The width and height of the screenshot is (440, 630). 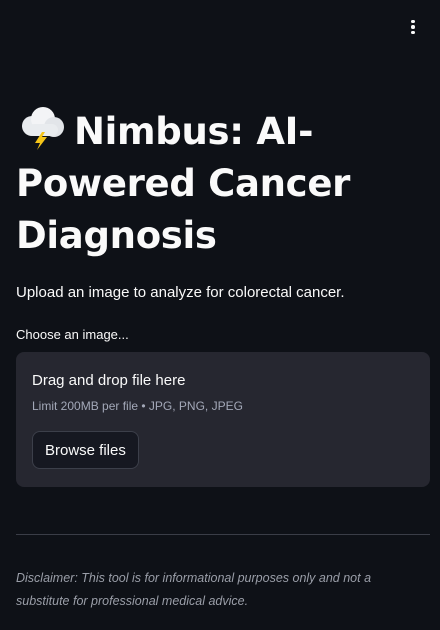 What do you see at coordinates (43, 128) in the screenshot?
I see `cloud-lightning-icon` at bounding box center [43, 128].